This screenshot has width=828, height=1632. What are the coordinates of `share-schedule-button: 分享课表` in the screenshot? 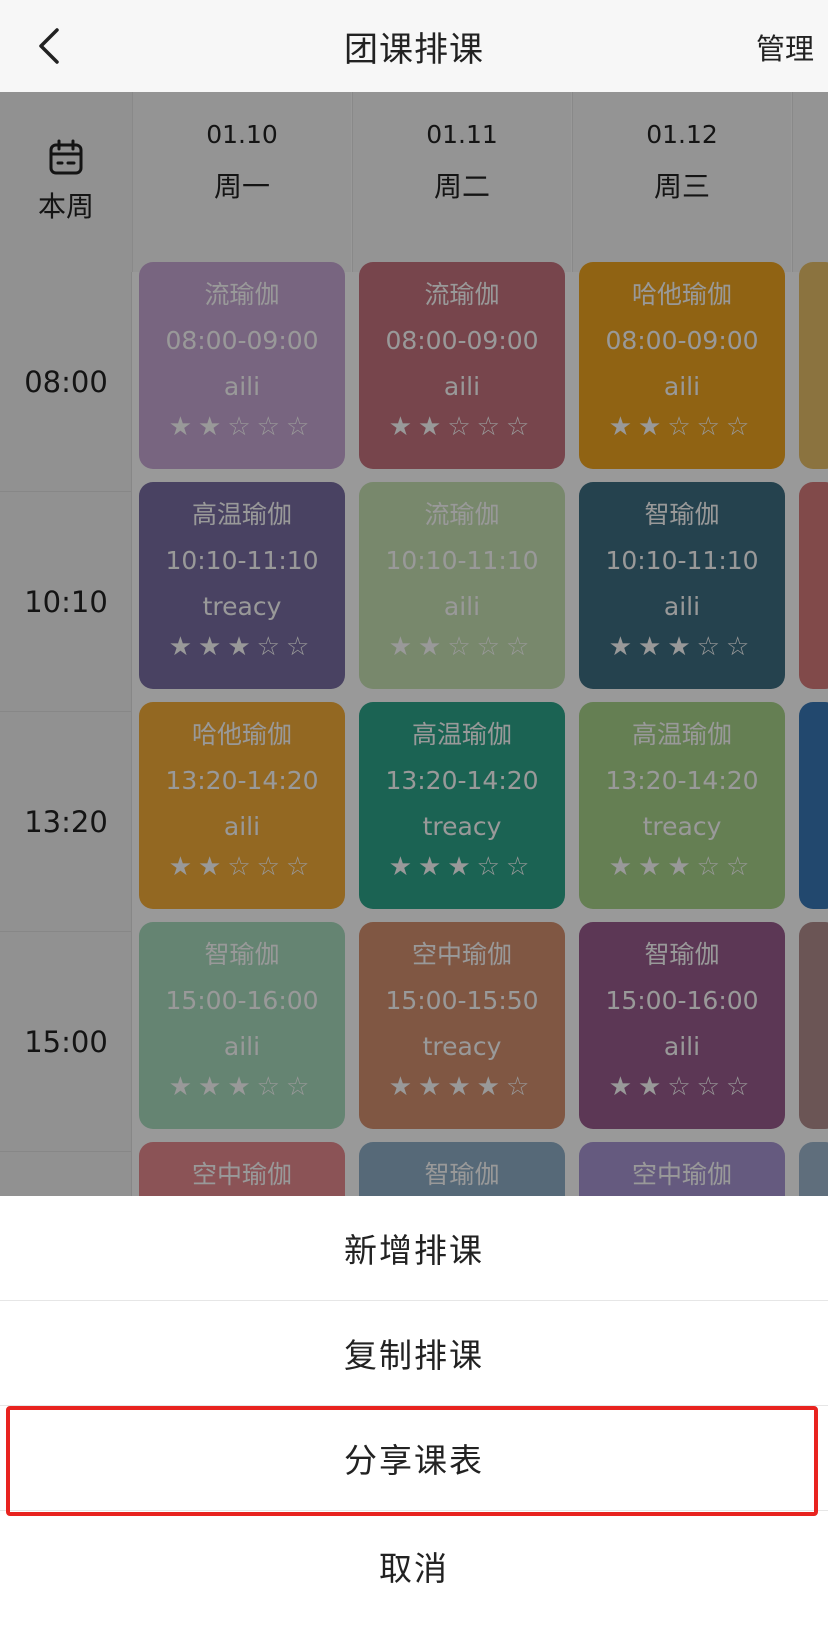 It's located at (414, 1458).